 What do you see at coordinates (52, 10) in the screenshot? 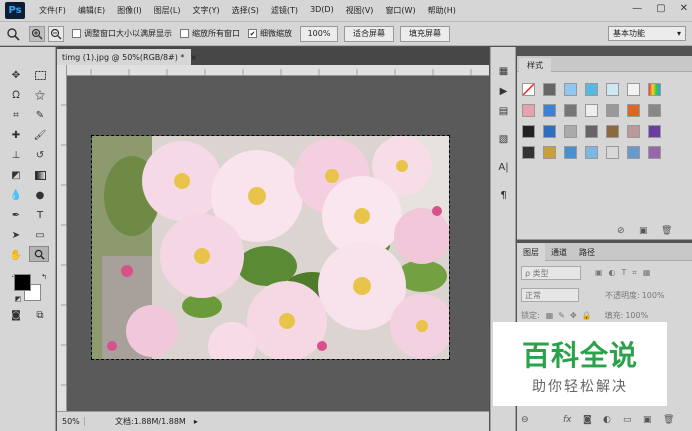
I see `menu-file: 文件(F)` at bounding box center [52, 10].